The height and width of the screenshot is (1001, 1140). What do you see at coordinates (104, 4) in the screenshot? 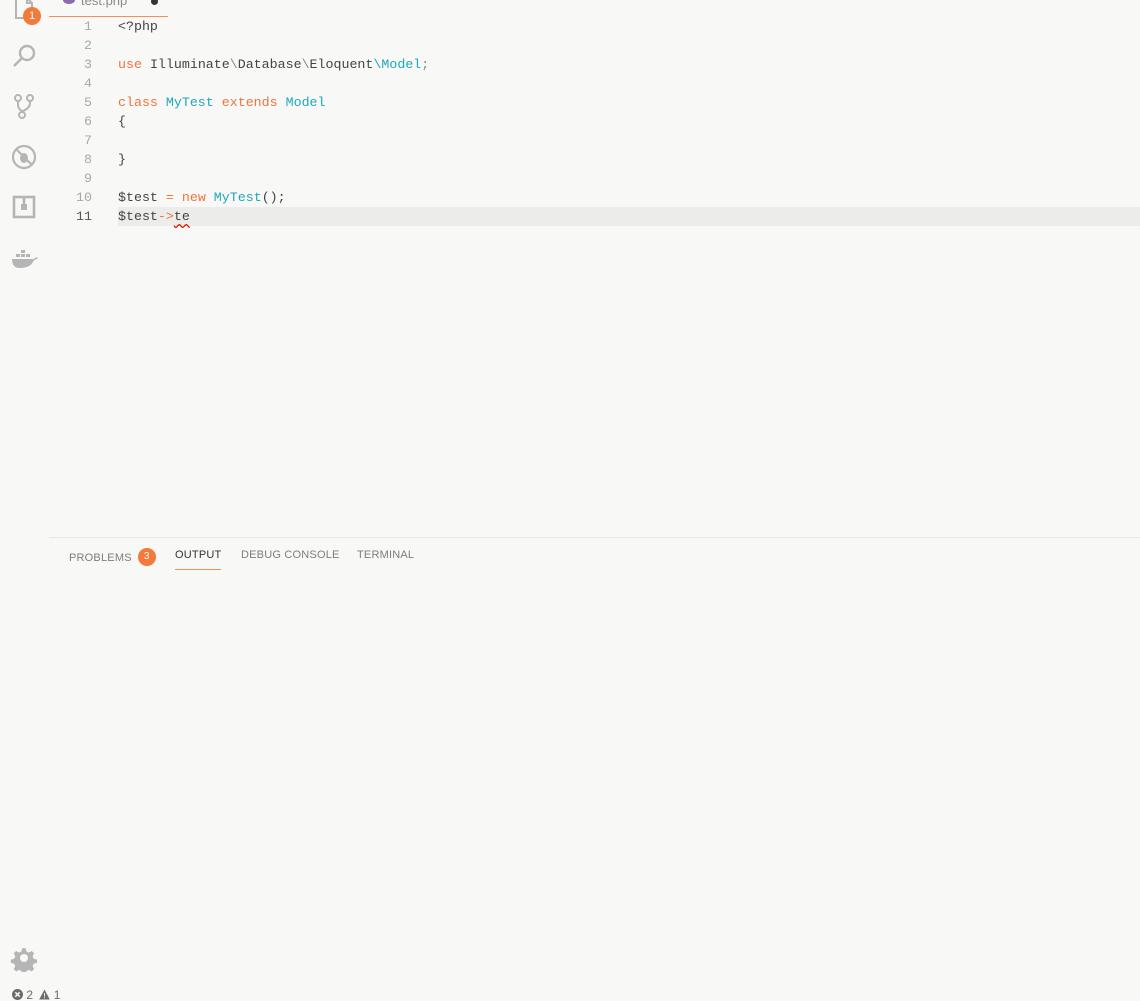
I see `tab-label: test.php` at bounding box center [104, 4].